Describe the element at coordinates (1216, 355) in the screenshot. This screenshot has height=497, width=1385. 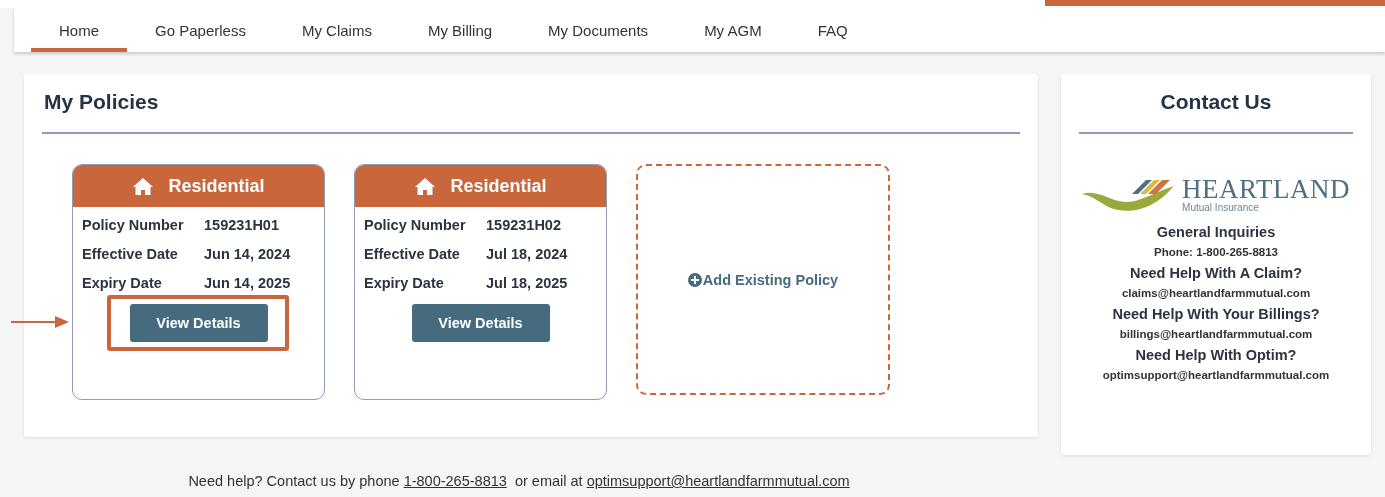
I see `contact-heading: Need Help With Optim?` at that location.